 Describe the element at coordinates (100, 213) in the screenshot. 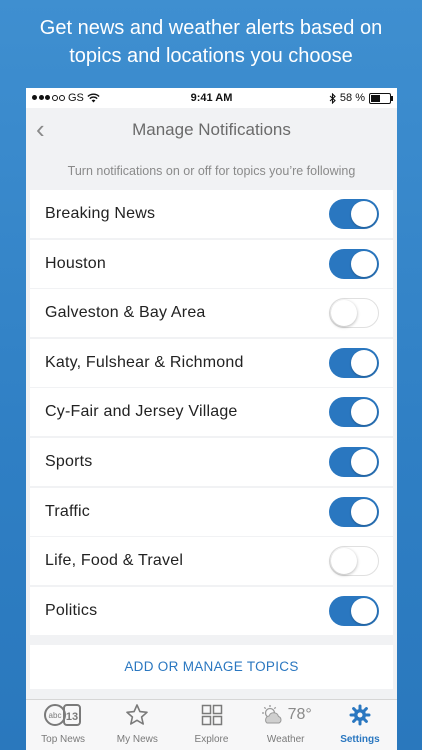

I see `topic-label: Breaking News` at that location.